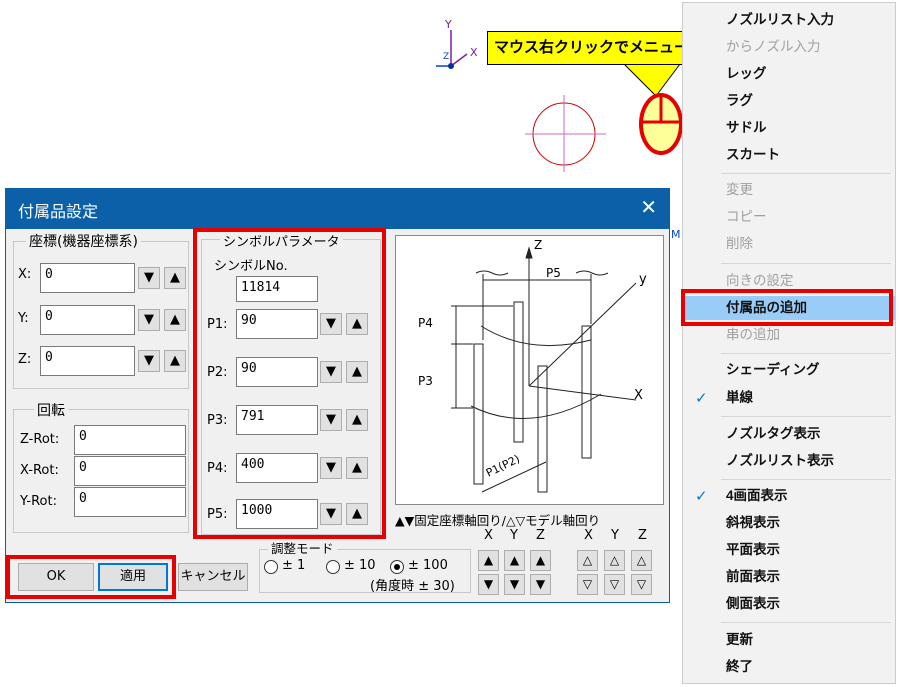 The width and height of the screenshot is (899, 687). What do you see at coordinates (661, 124) in the screenshot?
I see `mouse-icon` at bounding box center [661, 124].